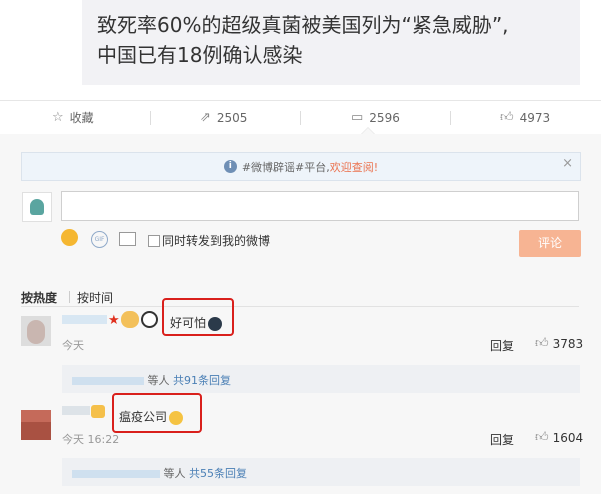  What do you see at coordinates (320, 206) in the screenshot?
I see `comment-input` at bounding box center [320, 206].